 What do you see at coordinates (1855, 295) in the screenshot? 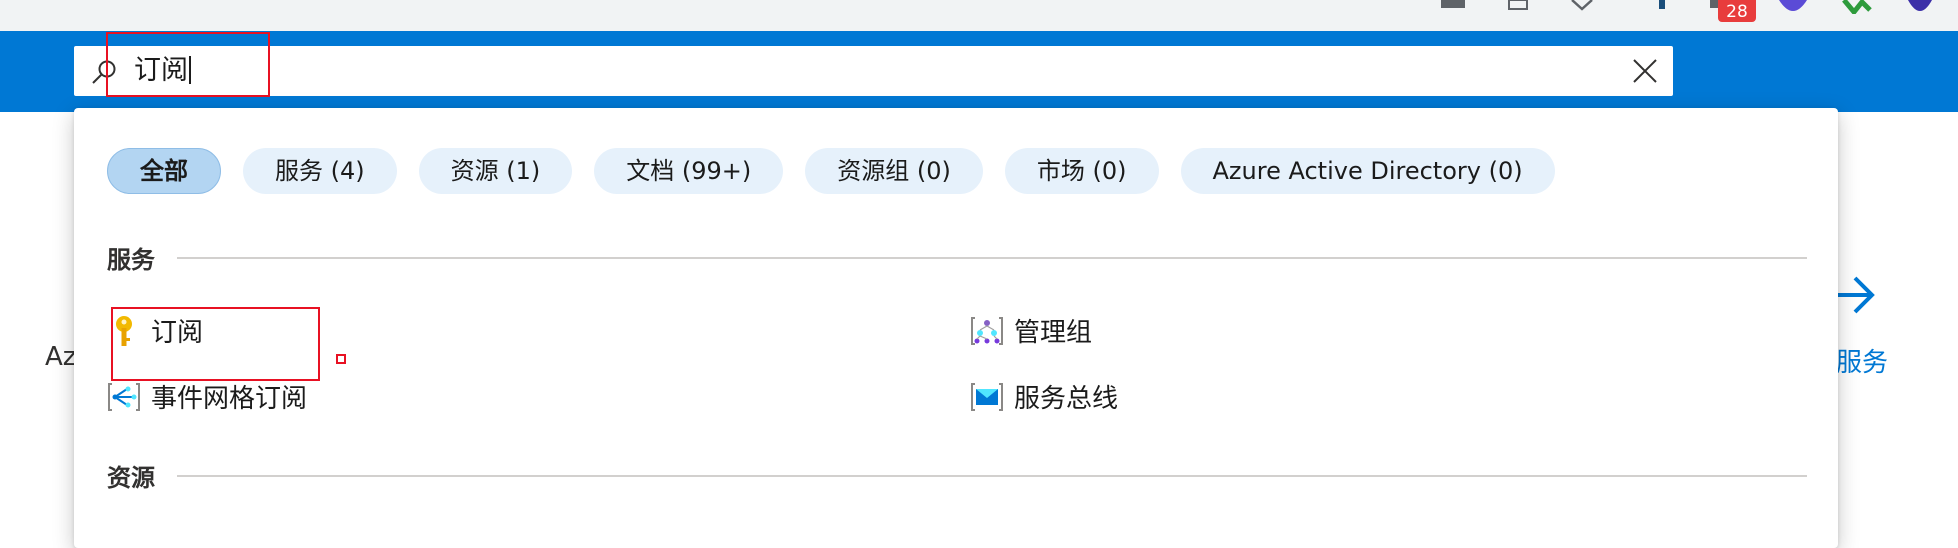
I see `arrow-right-icon` at bounding box center [1855, 295].